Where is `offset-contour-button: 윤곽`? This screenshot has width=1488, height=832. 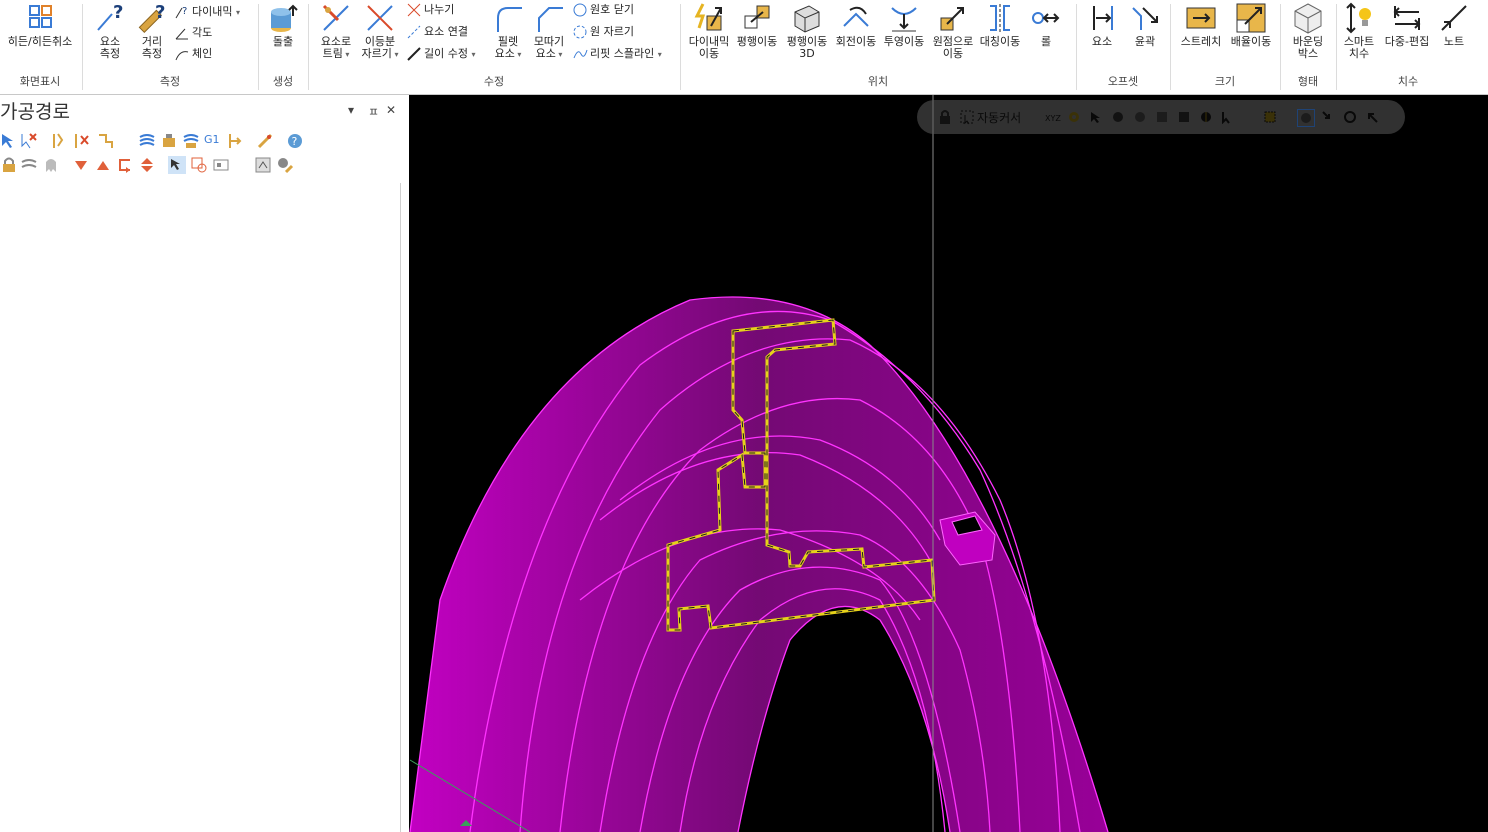 offset-contour-button: 윤곽 is located at coordinates (1145, 25).